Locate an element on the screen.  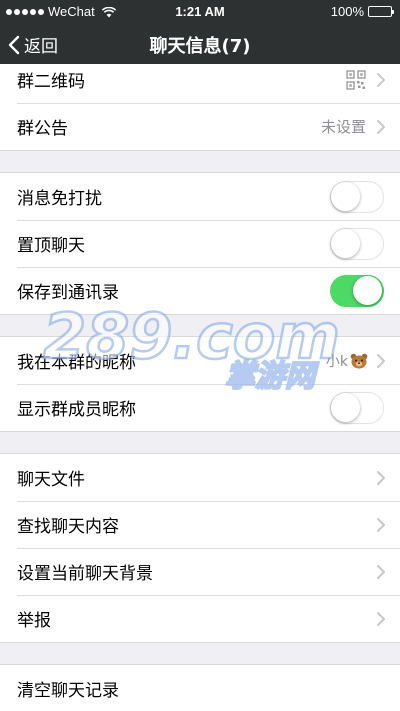
row-label: 群公告 is located at coordinates (42, 129).